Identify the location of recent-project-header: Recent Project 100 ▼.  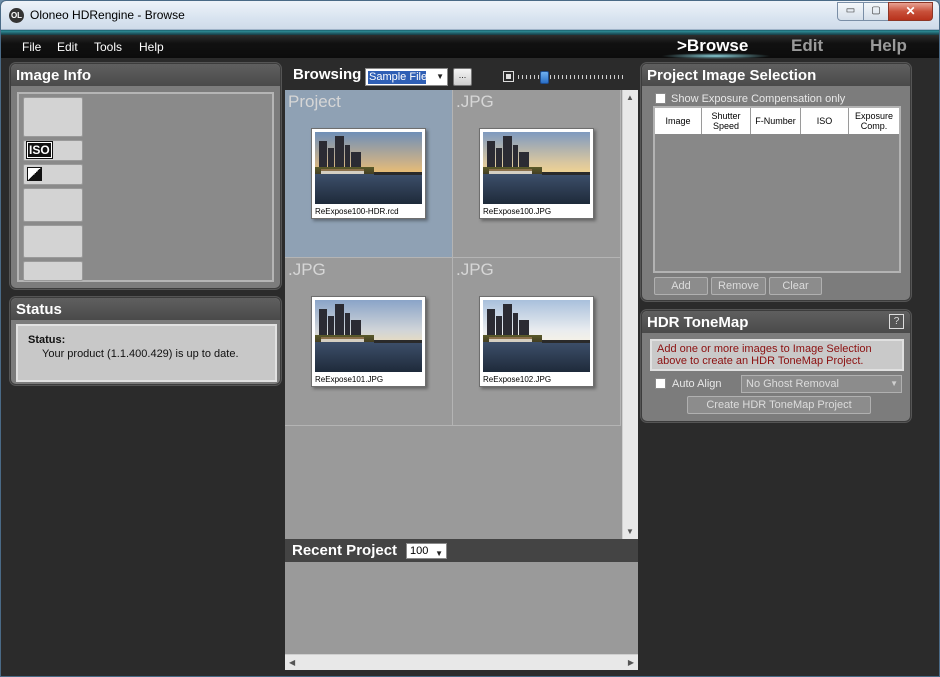
(461, 550).